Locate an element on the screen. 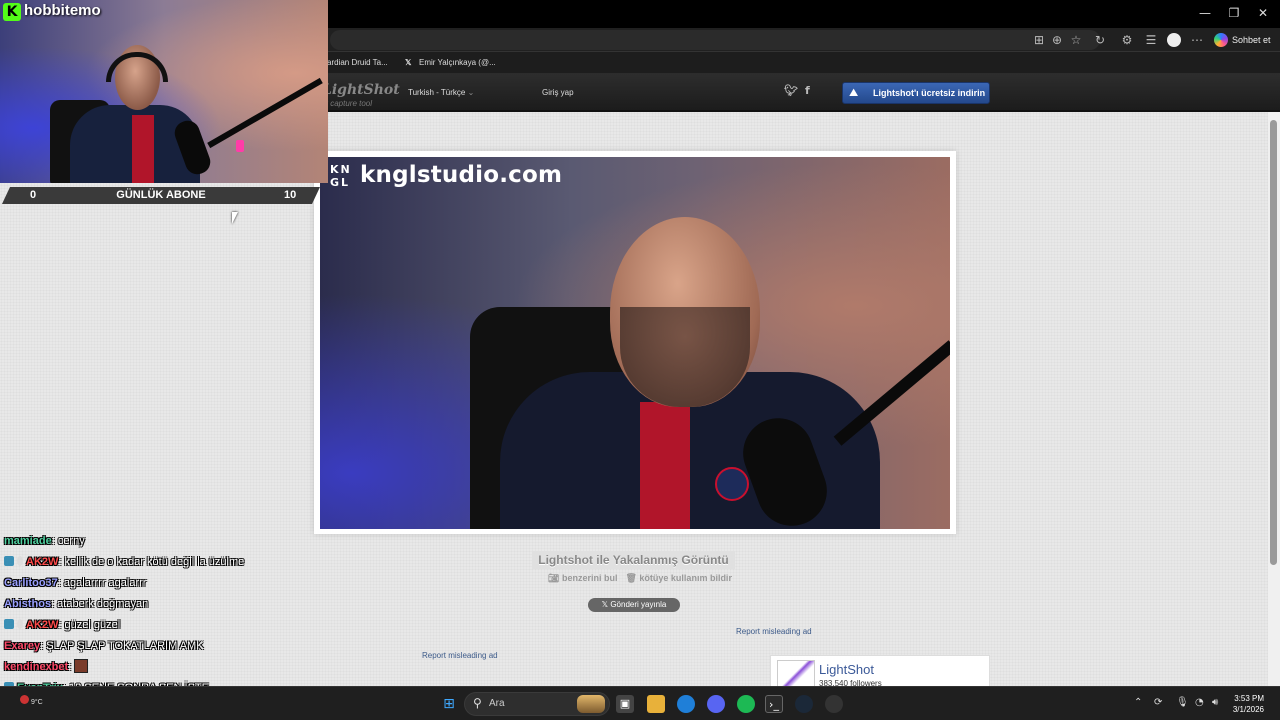 This screenshot has height=720, width=1280. club-crest is located at coordinates (732, 484).